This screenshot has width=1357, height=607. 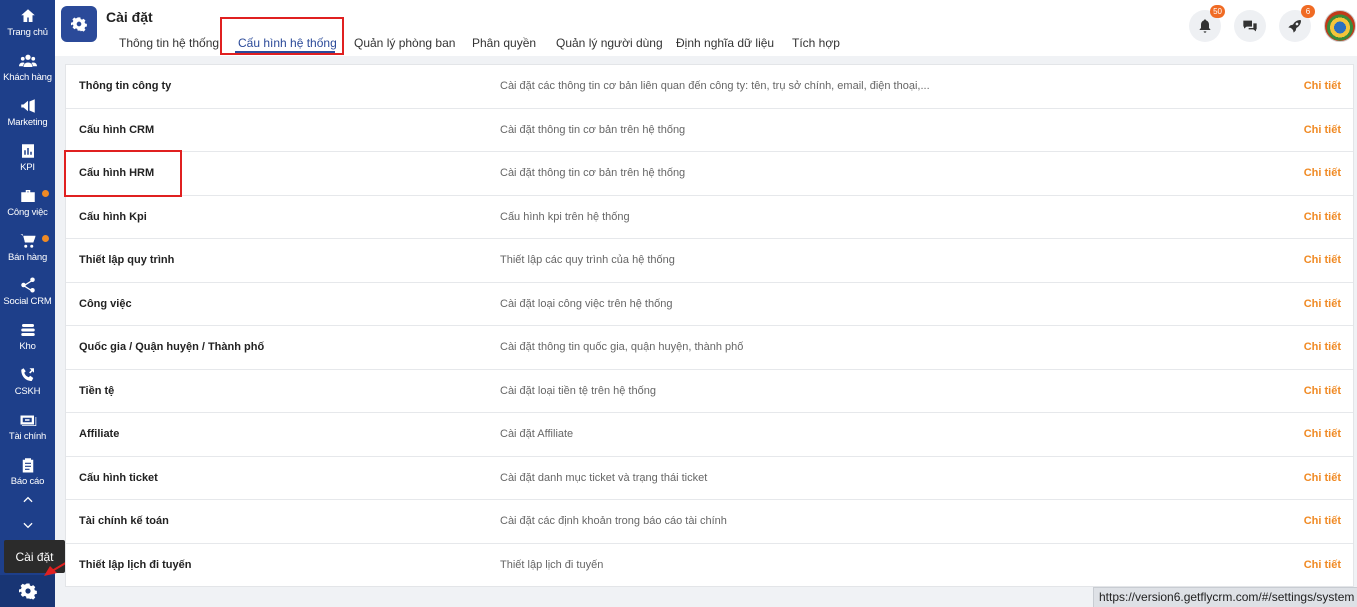 I want to click on row-description: Cấu hình kpi trên hệ thống, so click(x=565, y=216).